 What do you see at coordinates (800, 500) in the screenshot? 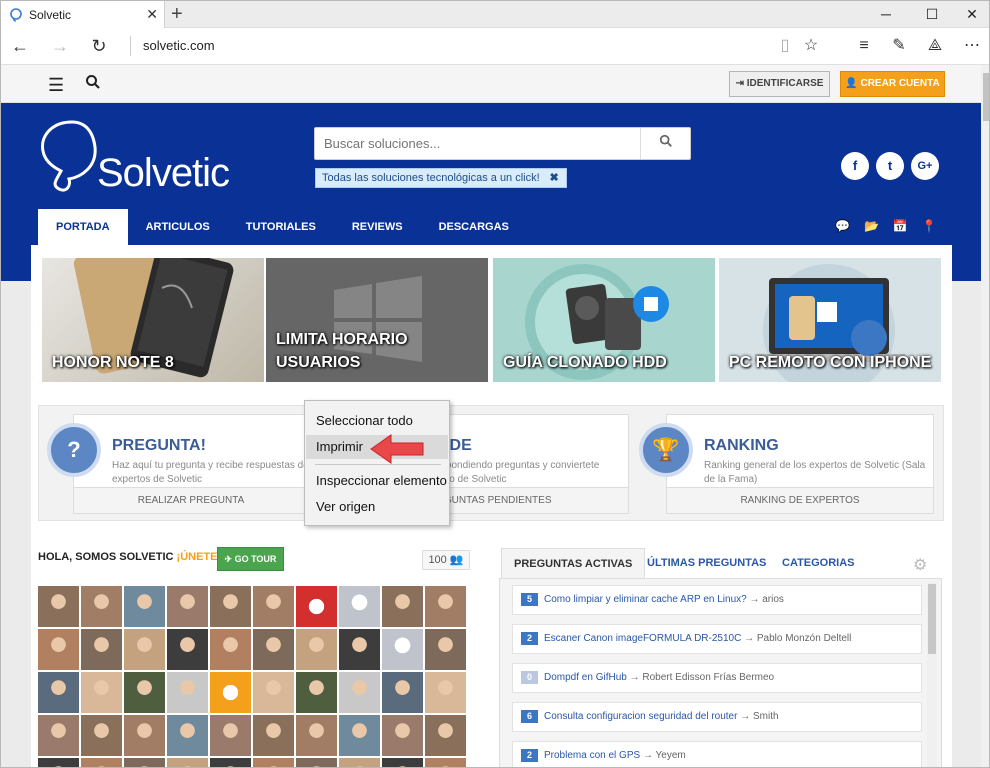
I see `ranking-button: RANKING DE EXPERTOS` at bounding box center [800, 500].